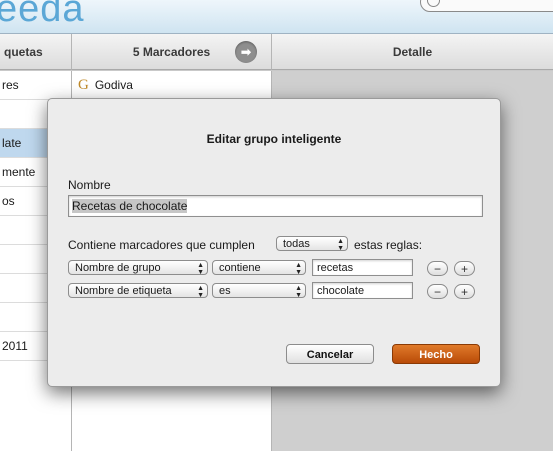 The height and width of the screenshot is (451, 553). Describe the element at coordinates (330, 354) in the screenshot. I see `cancel-button: Cancelar` at that location.